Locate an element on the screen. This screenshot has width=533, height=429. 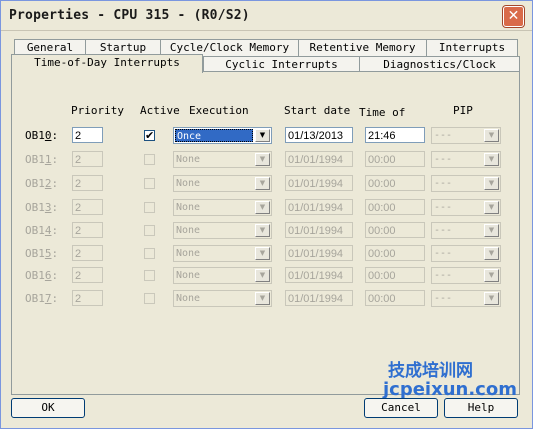
ob-label-digit: 1 is located at coordinates (48, 159).